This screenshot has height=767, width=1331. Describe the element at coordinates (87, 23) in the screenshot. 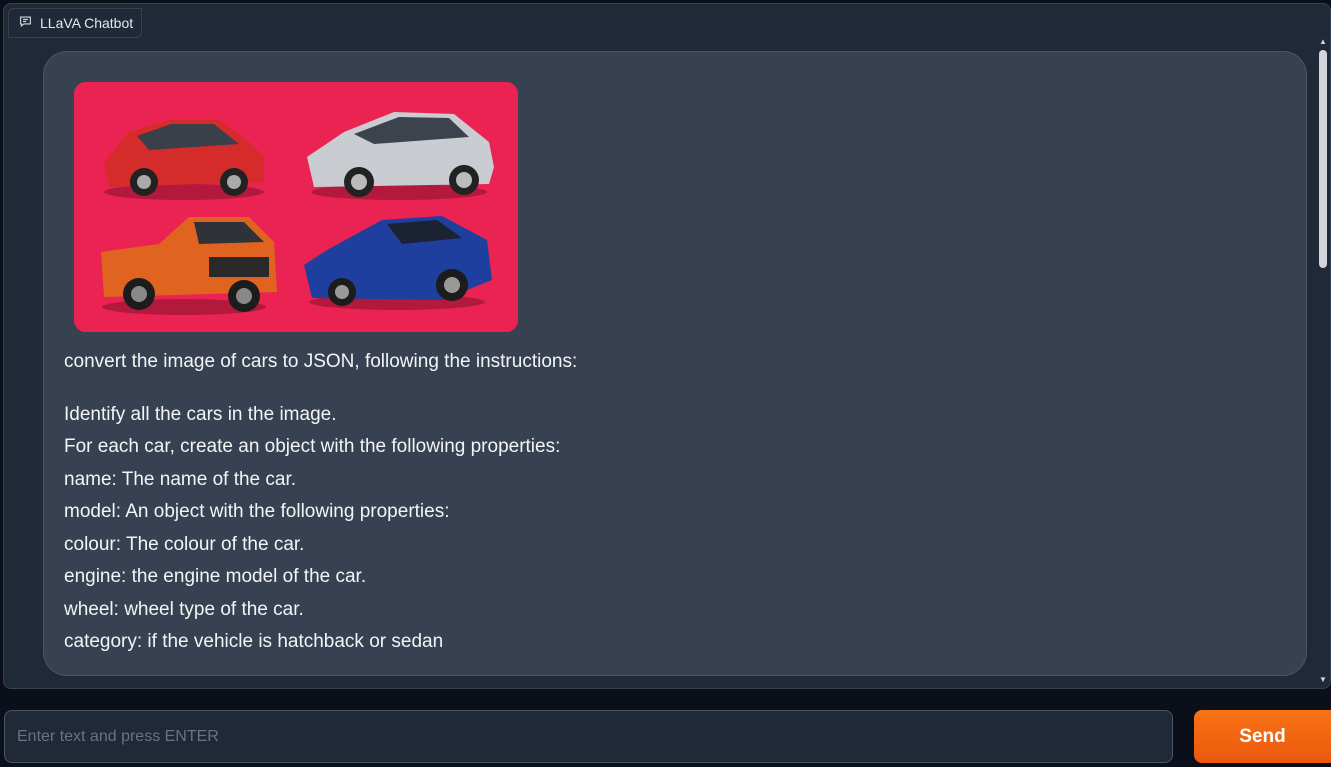

I see `chatbot-label-text: LLaVA Chatbot` at that location.